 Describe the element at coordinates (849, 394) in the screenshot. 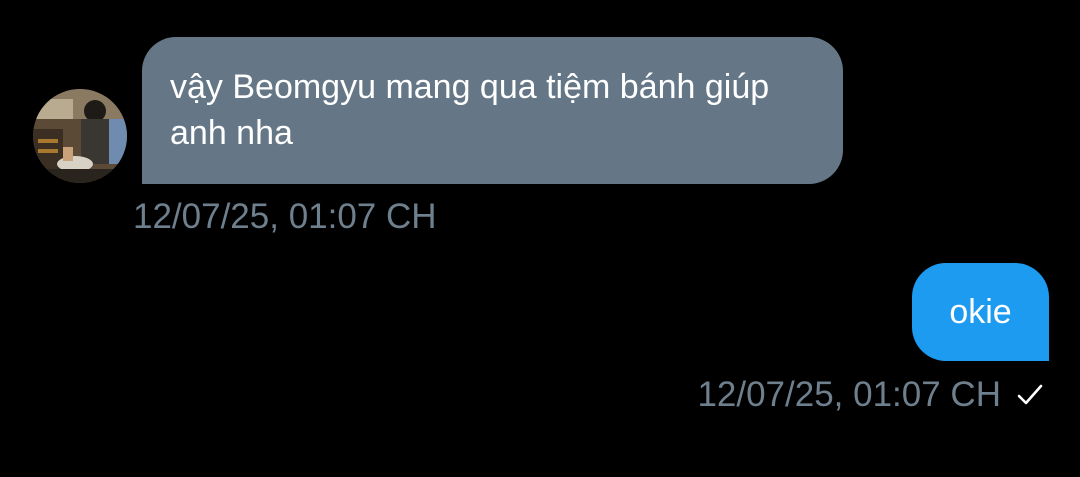

I see `outgoing-message-timestamp: 12/07/25, 01:07 CH` at that location.